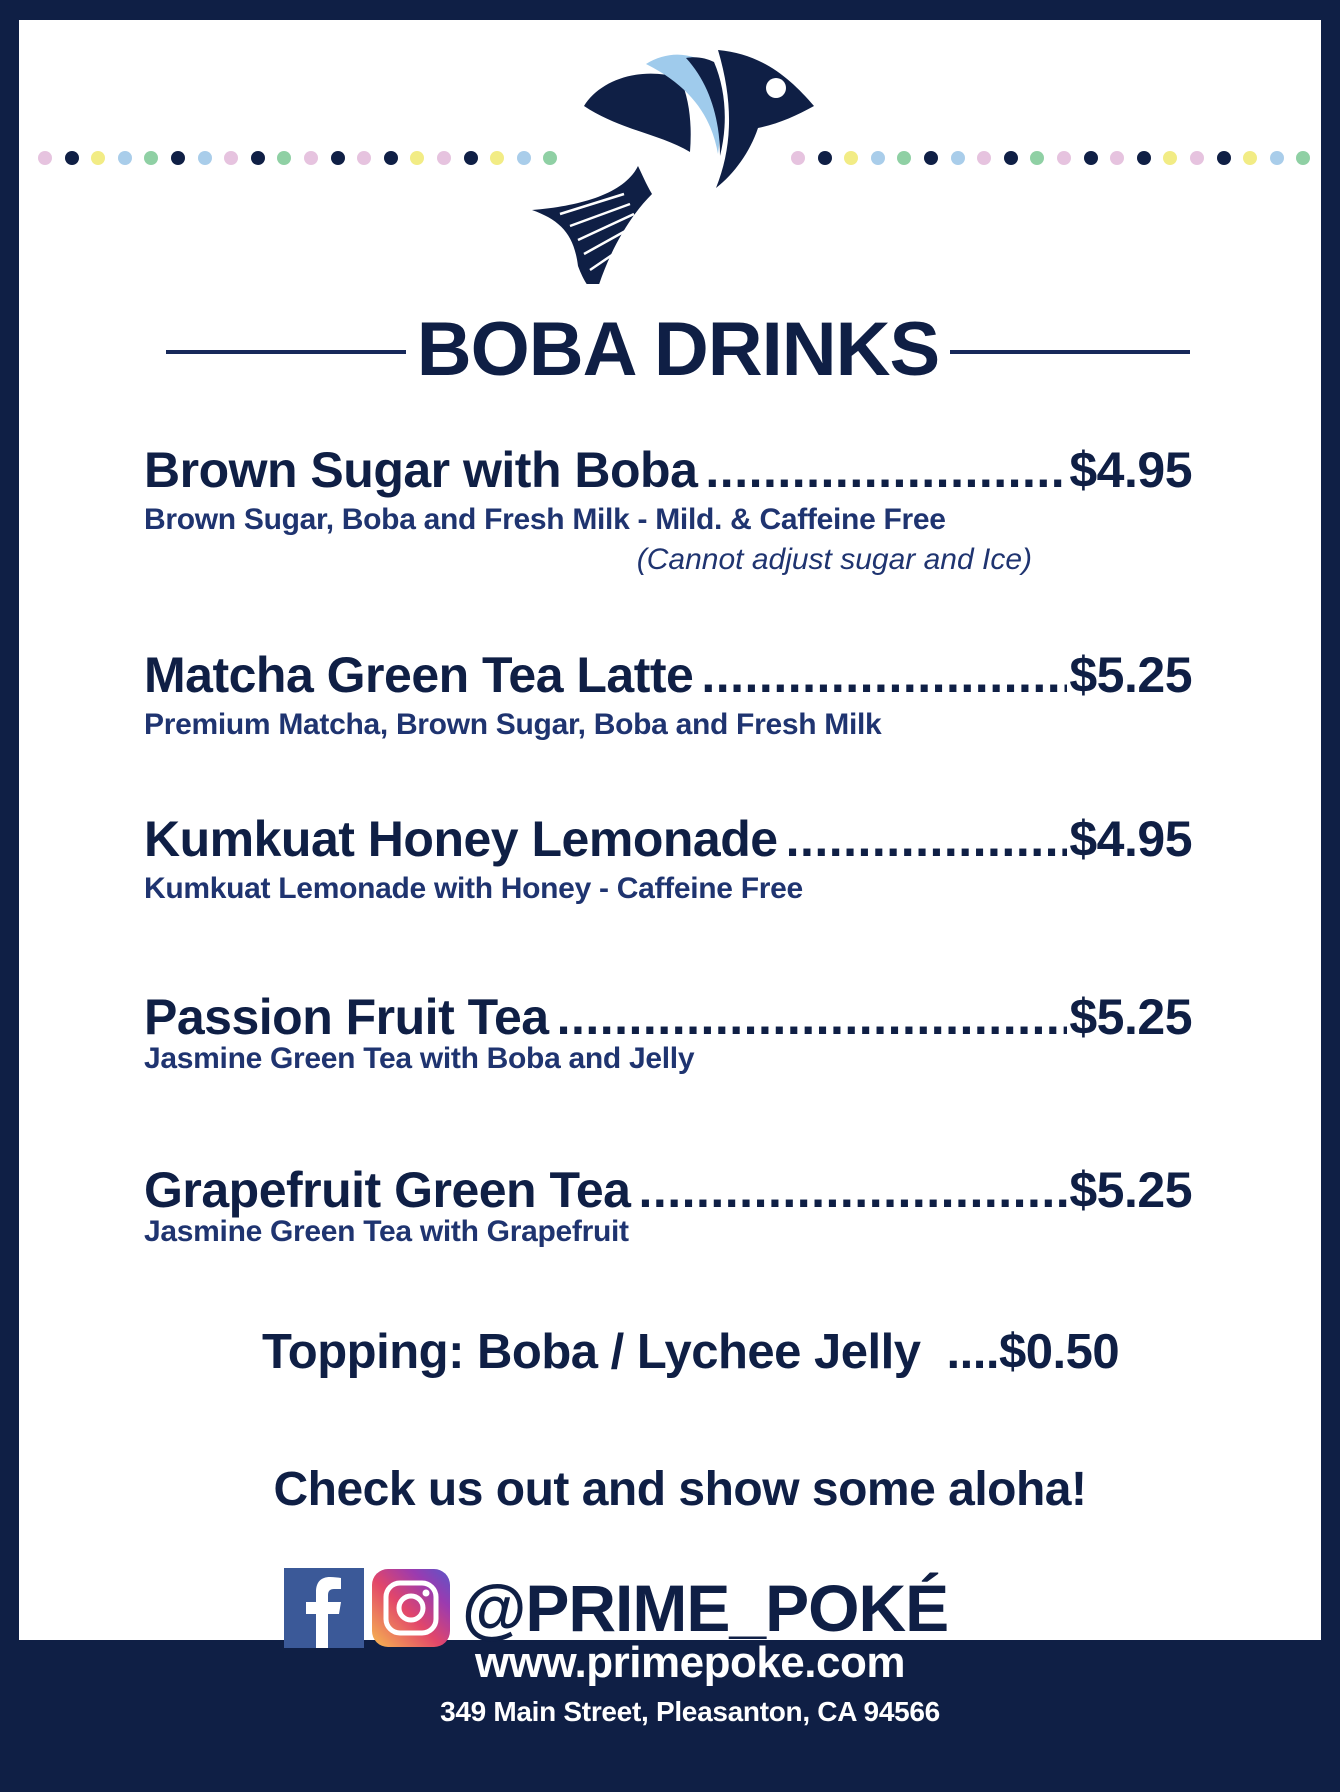 Image resolution: width=1340 pixels, height=1792 pixels. What do you see at coordinates (419, 675) in the screenshot?
I see `item-name: Matcha Green Tea Latte` at bounding box center [419, 675].